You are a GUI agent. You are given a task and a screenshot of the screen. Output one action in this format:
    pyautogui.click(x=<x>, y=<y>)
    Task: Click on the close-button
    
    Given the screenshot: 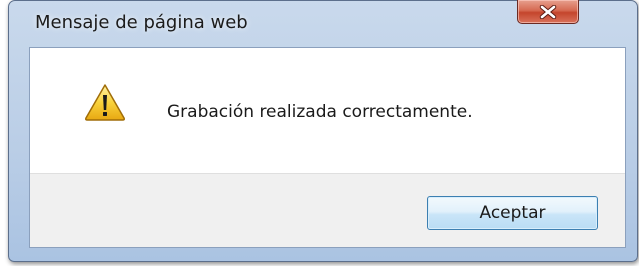 What is the action you would take?
    pyautogui.click(x=548, y=12)
    